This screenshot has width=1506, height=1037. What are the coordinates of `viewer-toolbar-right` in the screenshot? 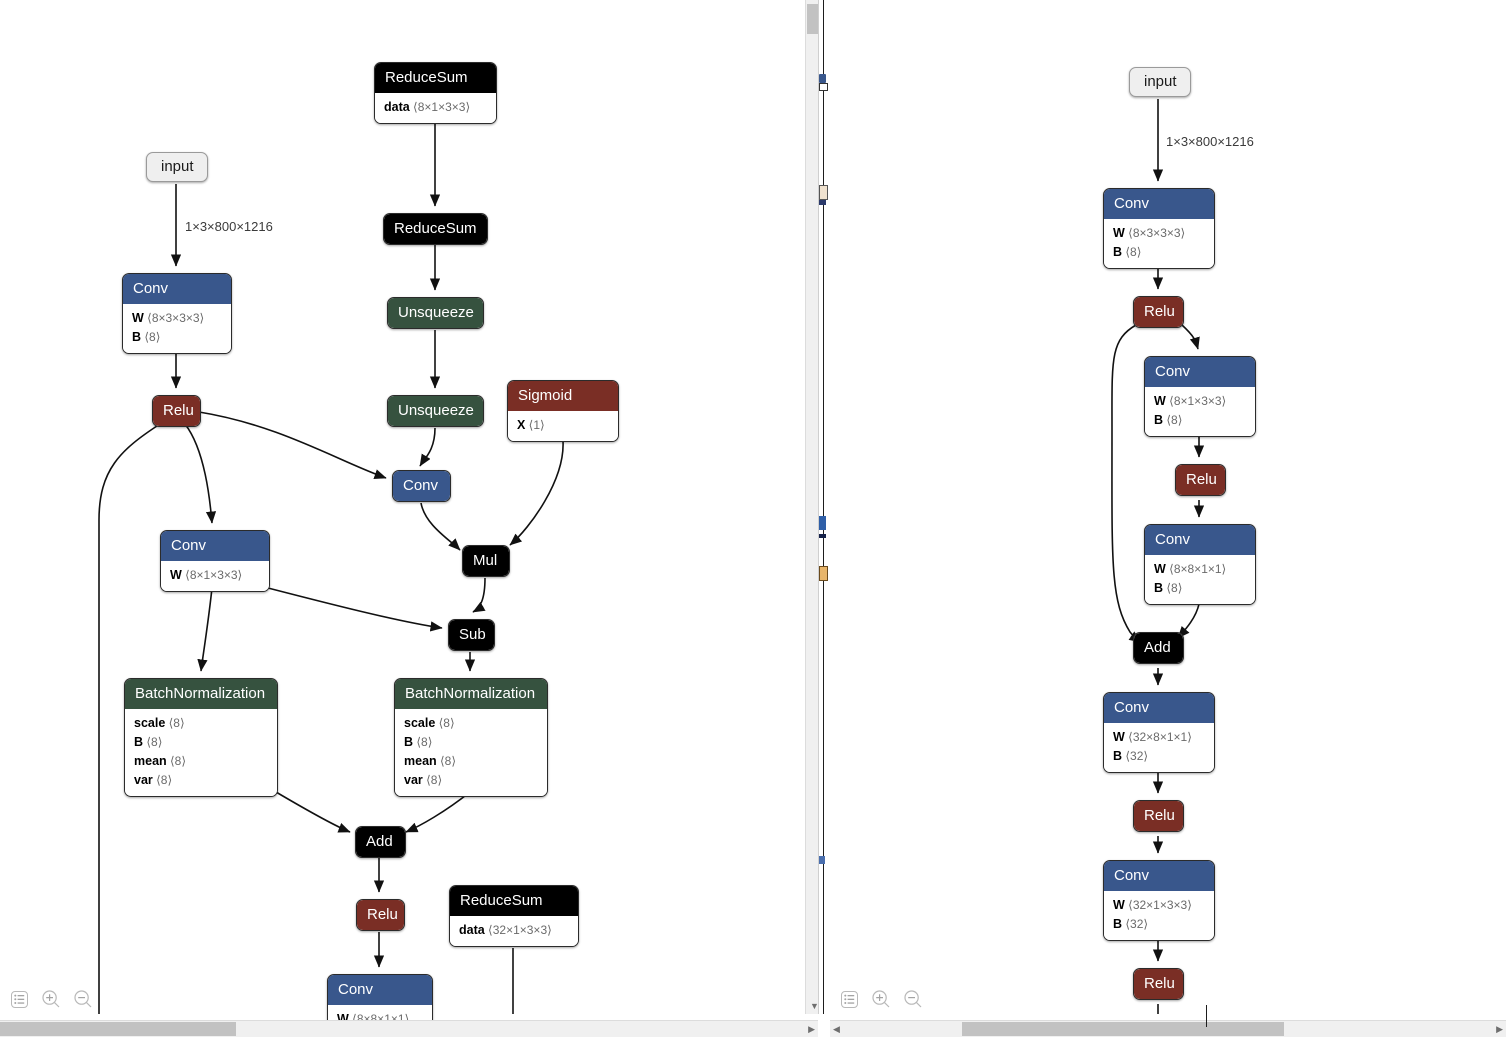 It's located at (881, 999).